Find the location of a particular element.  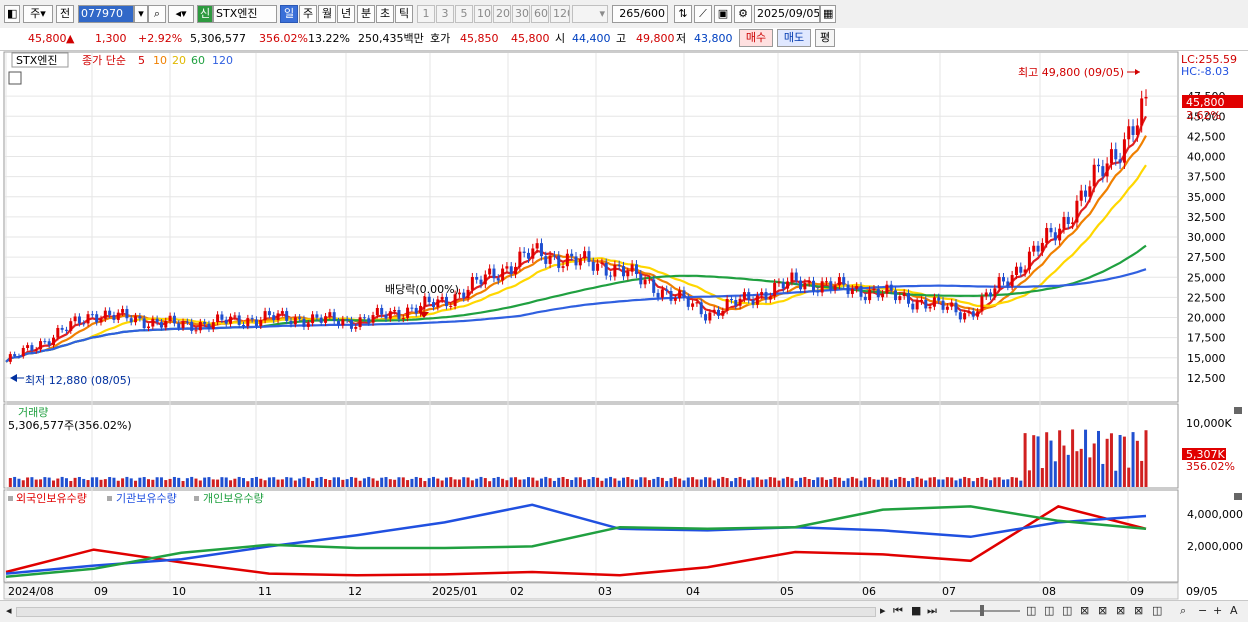

interval-30-button: 30 is located at coordinates (521, 14).